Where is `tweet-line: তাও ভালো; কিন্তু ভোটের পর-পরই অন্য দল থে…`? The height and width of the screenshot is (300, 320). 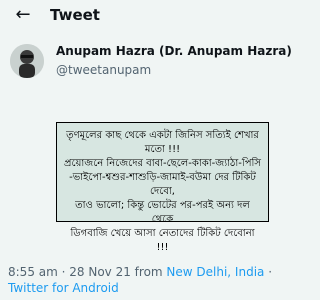 tweet-line: তাও ভালো; কিন্তু ভোটের পর-পরই অন্য দল থে… is located at coordinates (162, 212).